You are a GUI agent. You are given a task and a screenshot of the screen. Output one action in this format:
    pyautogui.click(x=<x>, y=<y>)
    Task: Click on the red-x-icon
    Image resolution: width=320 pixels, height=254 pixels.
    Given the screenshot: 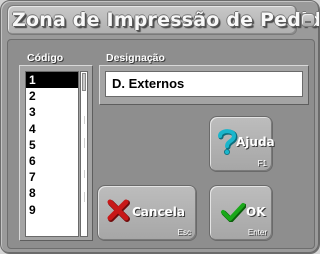 What is the action you would take?
    pyautogui.click(x=118, y=212)
    